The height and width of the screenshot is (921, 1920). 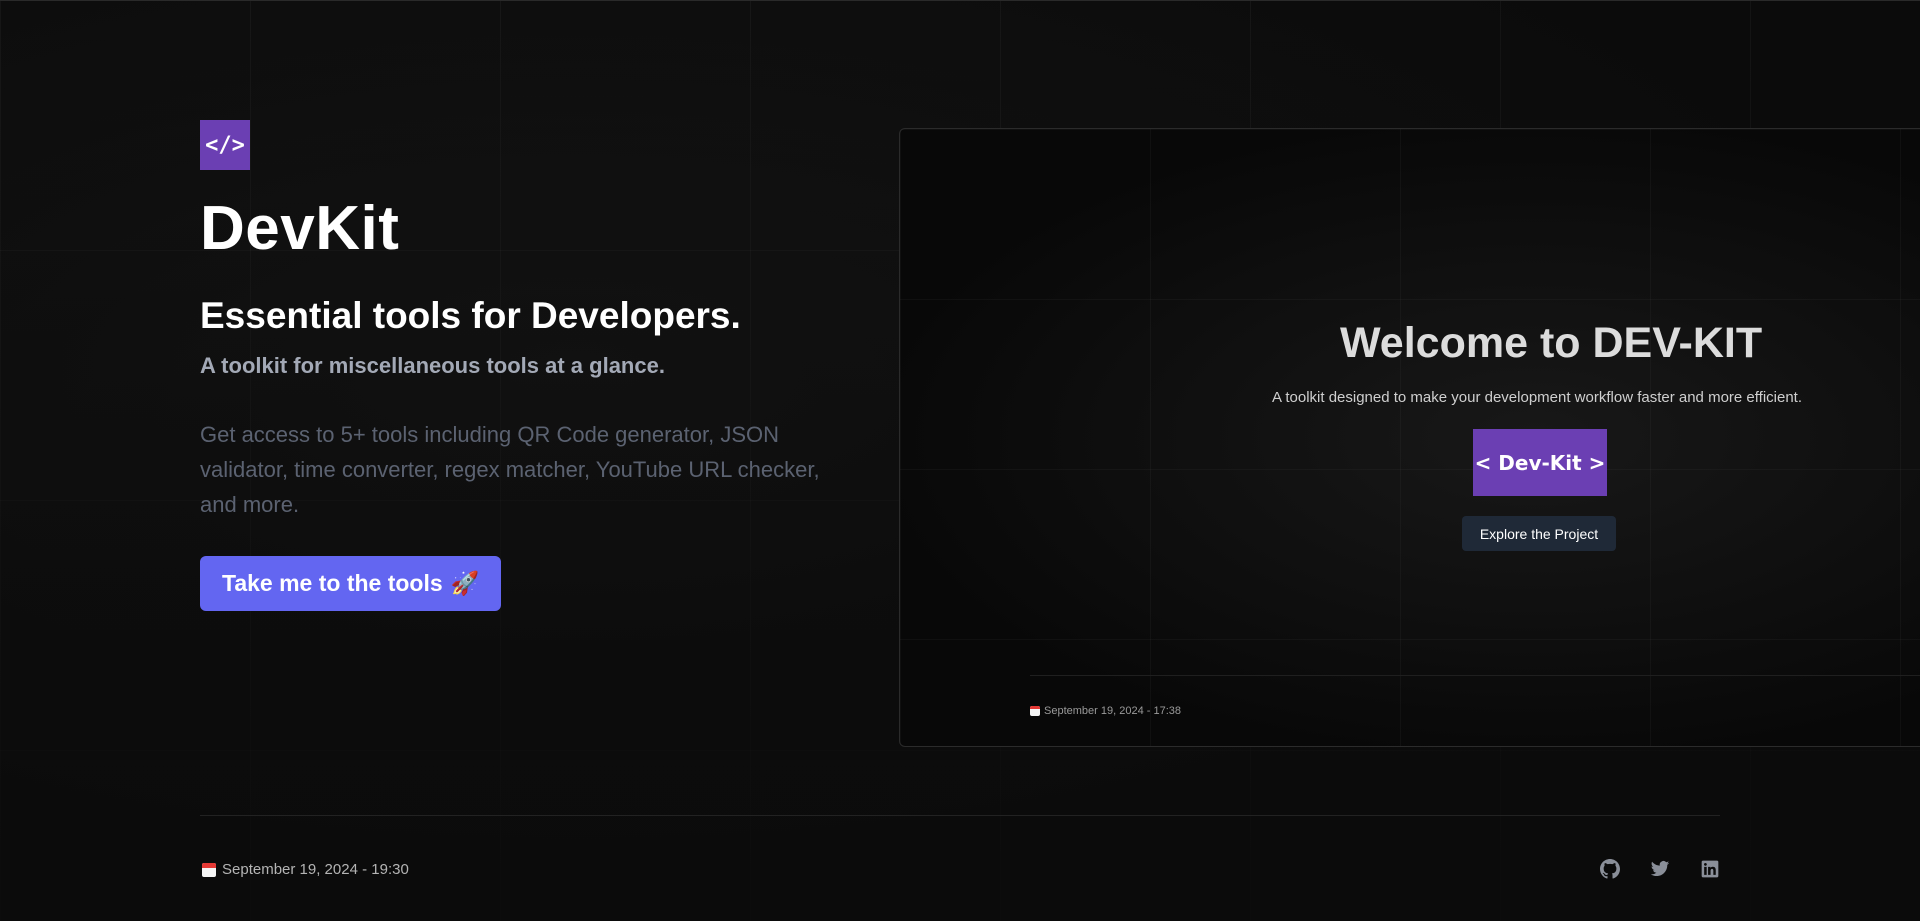 I want to click on linkedin-icon, so click(x=1710, y=869).